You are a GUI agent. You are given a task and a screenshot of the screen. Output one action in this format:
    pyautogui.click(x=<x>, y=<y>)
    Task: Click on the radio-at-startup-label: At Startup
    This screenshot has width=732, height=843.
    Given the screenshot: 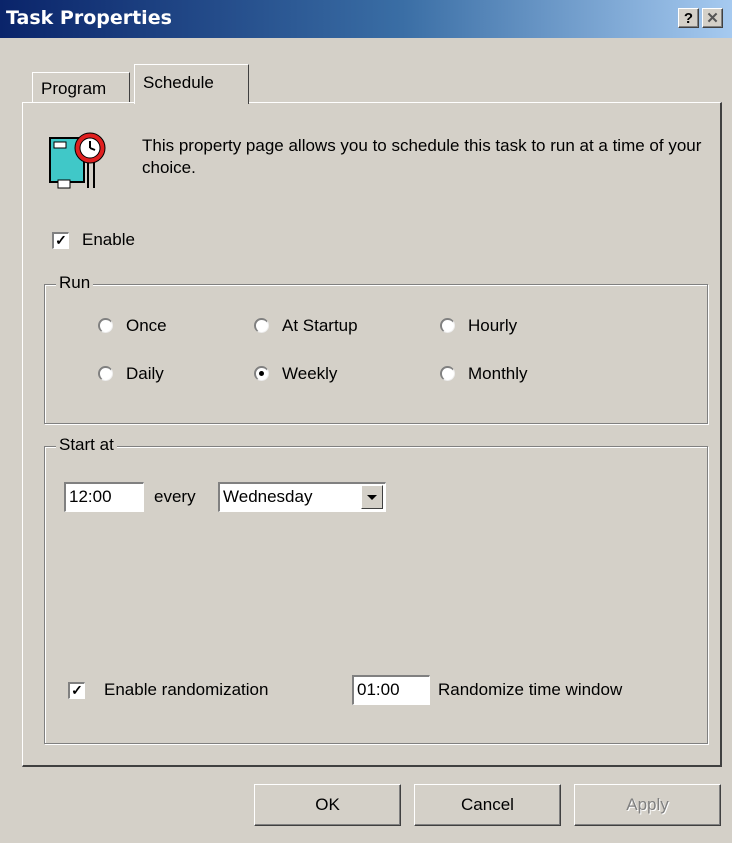 What is the action you would take?
    pyautogui.click(x=320, y=325)
    